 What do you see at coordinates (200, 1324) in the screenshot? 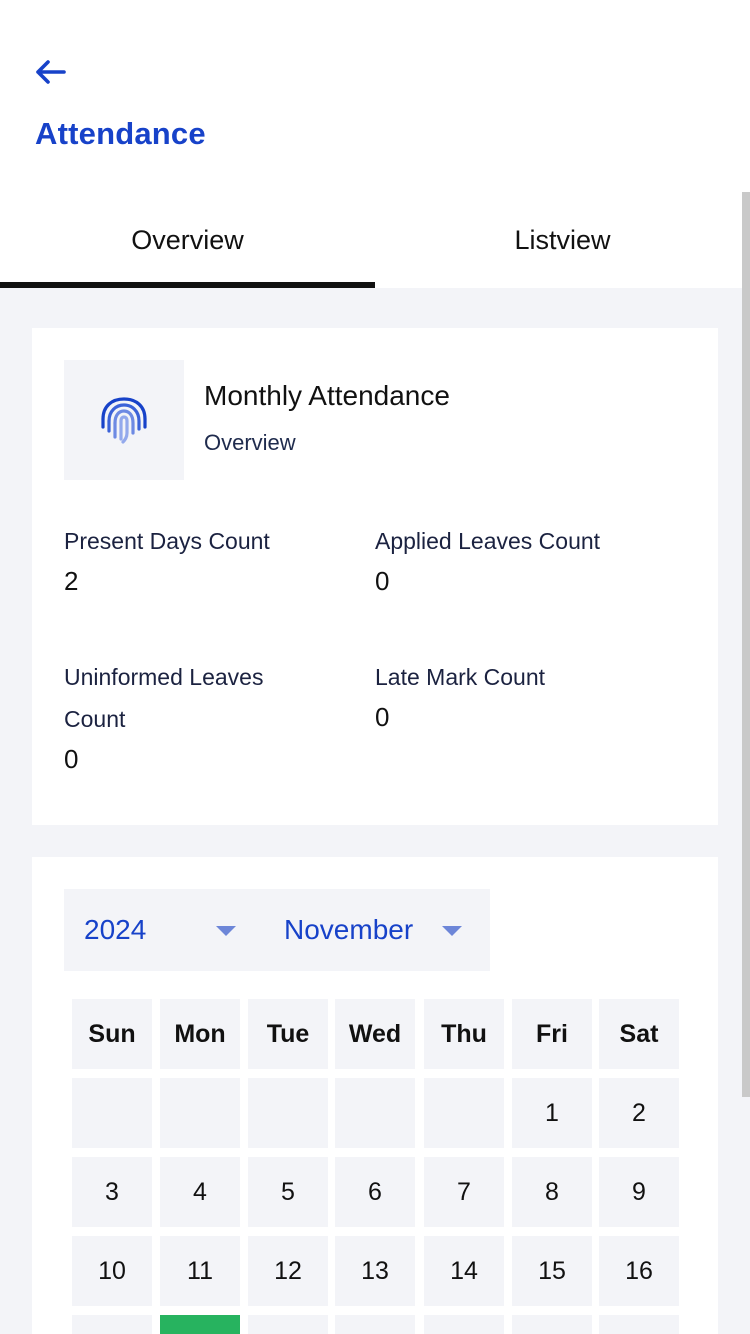
I see `calendar-day-present` at bounding box center [200, 1324].